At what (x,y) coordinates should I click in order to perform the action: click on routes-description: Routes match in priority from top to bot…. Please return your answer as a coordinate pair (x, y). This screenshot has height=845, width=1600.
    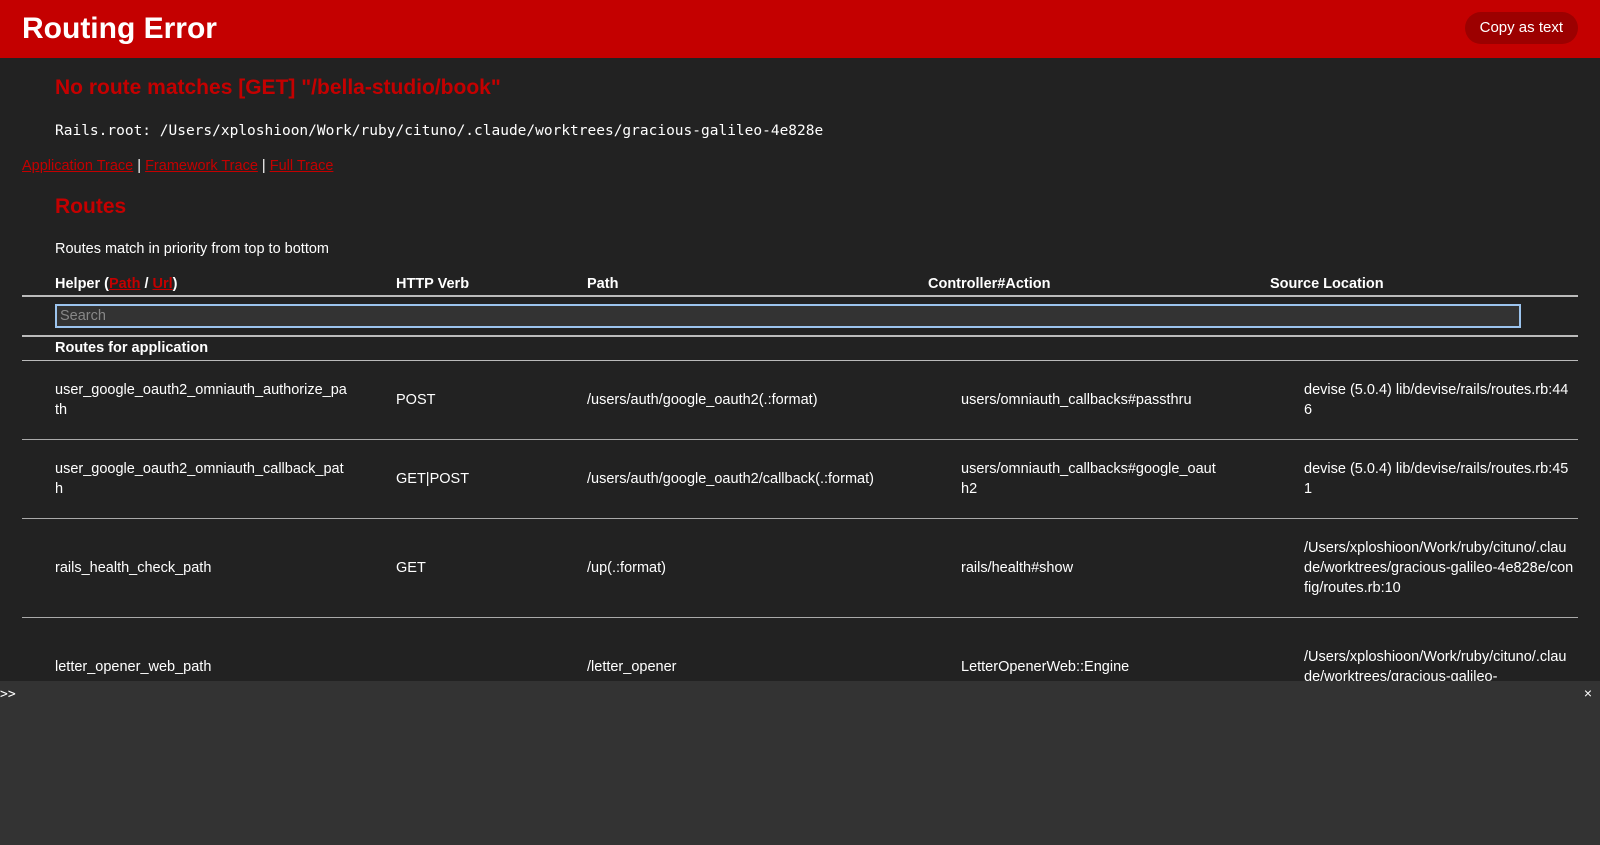
    Looking at the image, I should click on (192, 249).